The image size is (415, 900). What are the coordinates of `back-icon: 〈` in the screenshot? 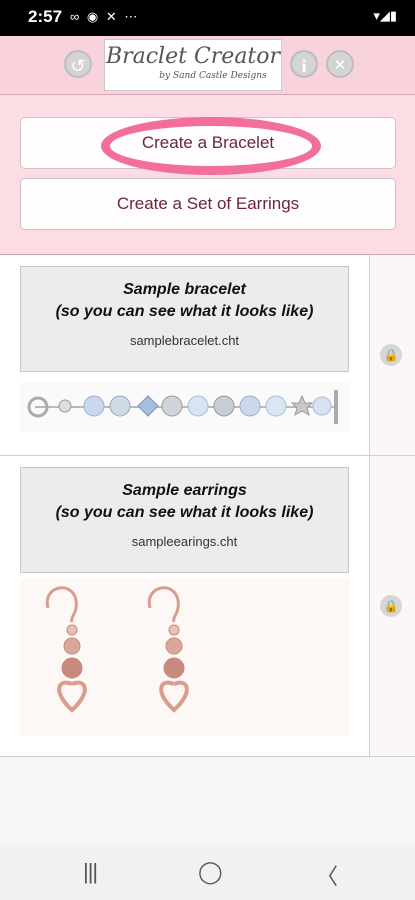 It's located at (327, 875).